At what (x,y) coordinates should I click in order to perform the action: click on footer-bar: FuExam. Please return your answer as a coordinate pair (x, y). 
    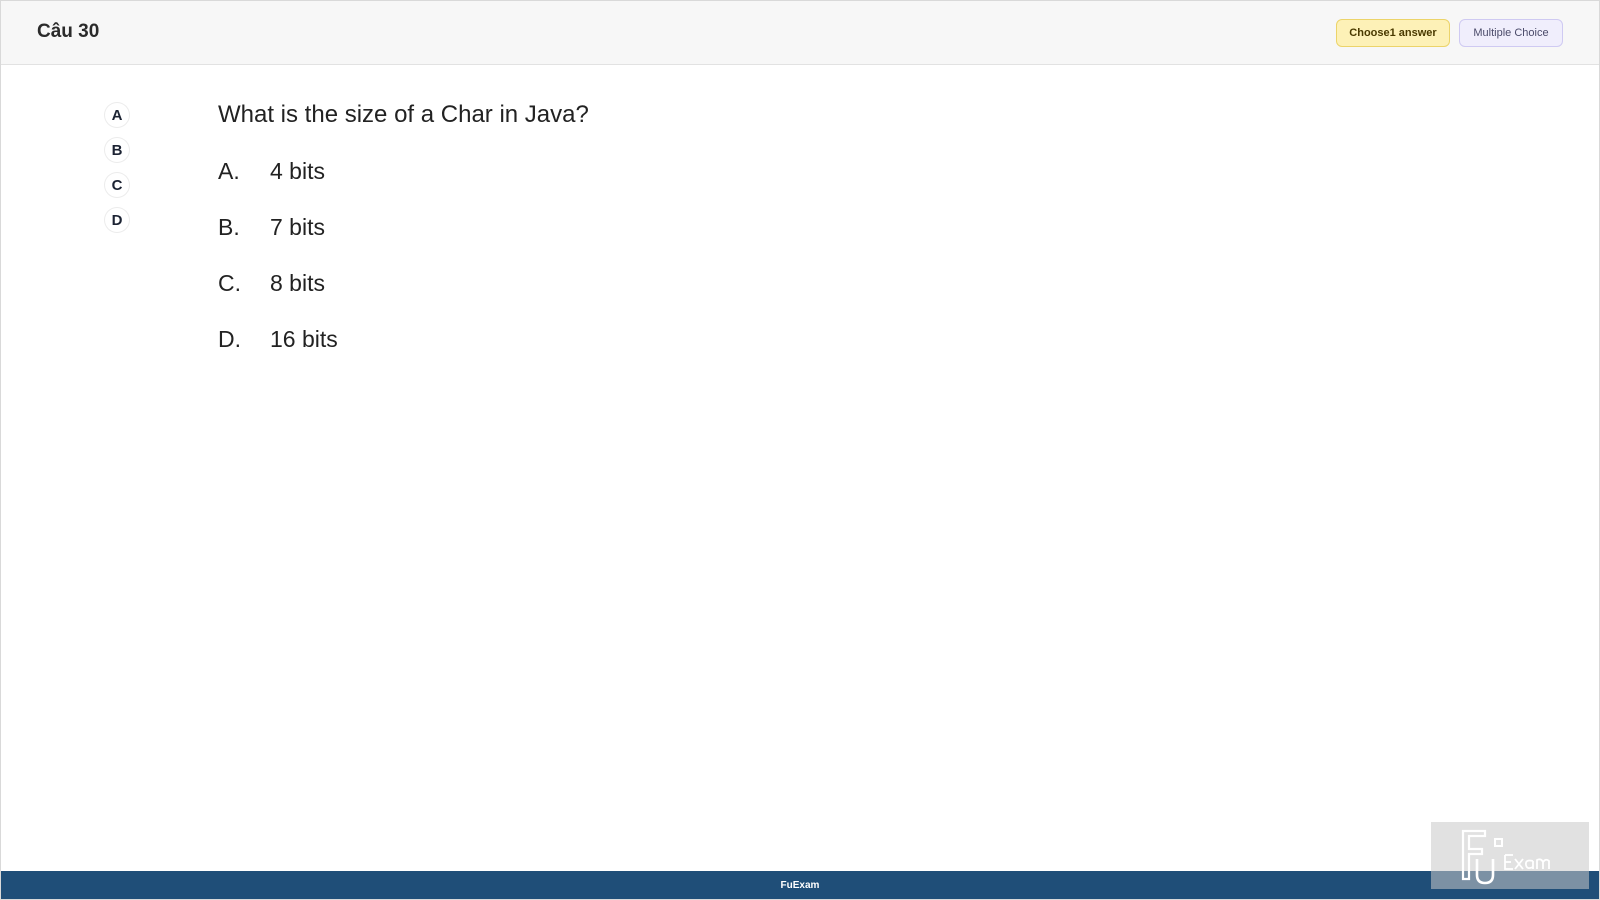
    Looking at the image, I should click on (800, 885).